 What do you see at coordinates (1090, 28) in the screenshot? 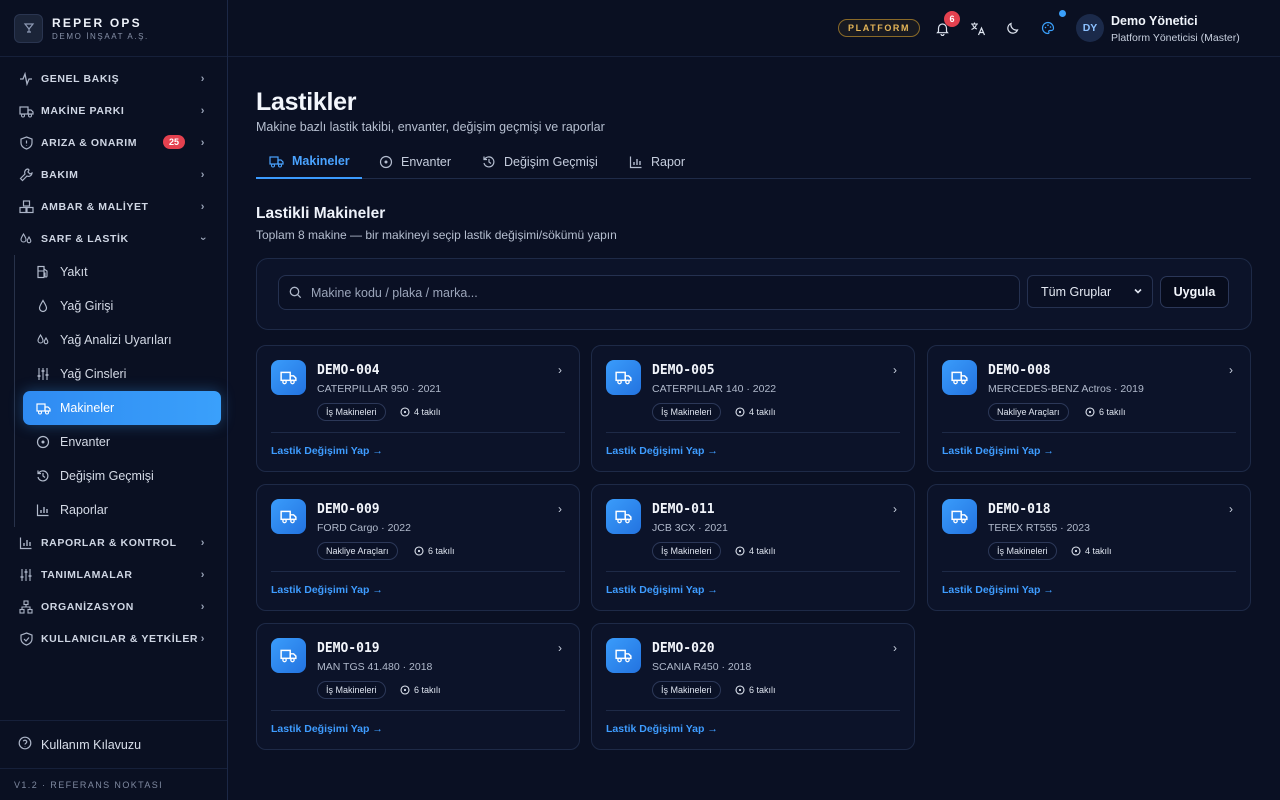
I see `avatar: DY` at bounding box center [1090, 28].